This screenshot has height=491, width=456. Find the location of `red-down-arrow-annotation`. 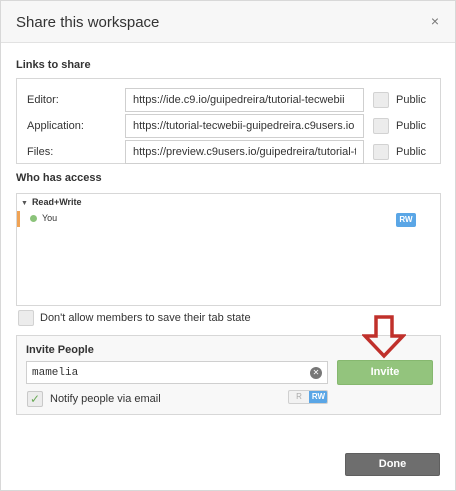

red-down-arrow-annotation is located at coordinates (384, 337).